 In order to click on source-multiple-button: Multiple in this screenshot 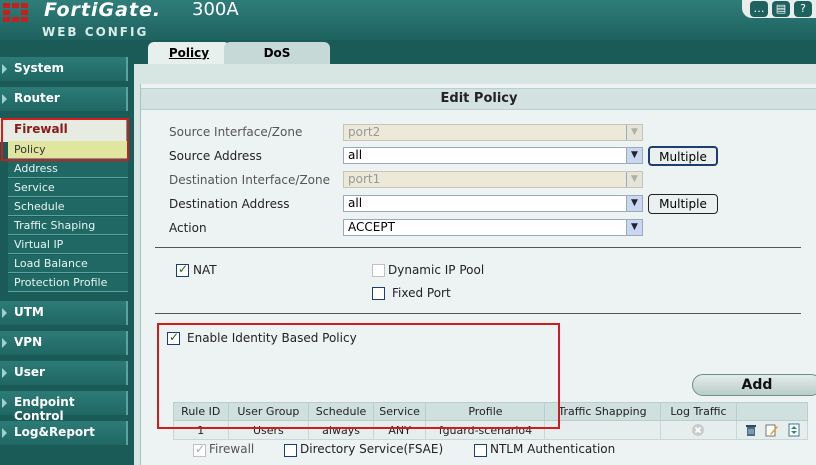, I will do `click(683, 156)`.